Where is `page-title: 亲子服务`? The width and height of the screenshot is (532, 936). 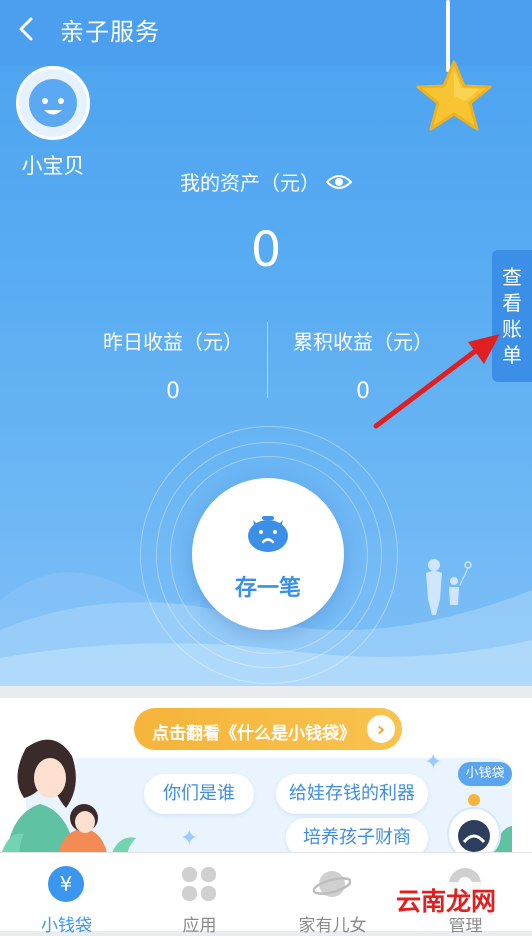 page-title: 亲子服务 is located at coordinates (110, 32).